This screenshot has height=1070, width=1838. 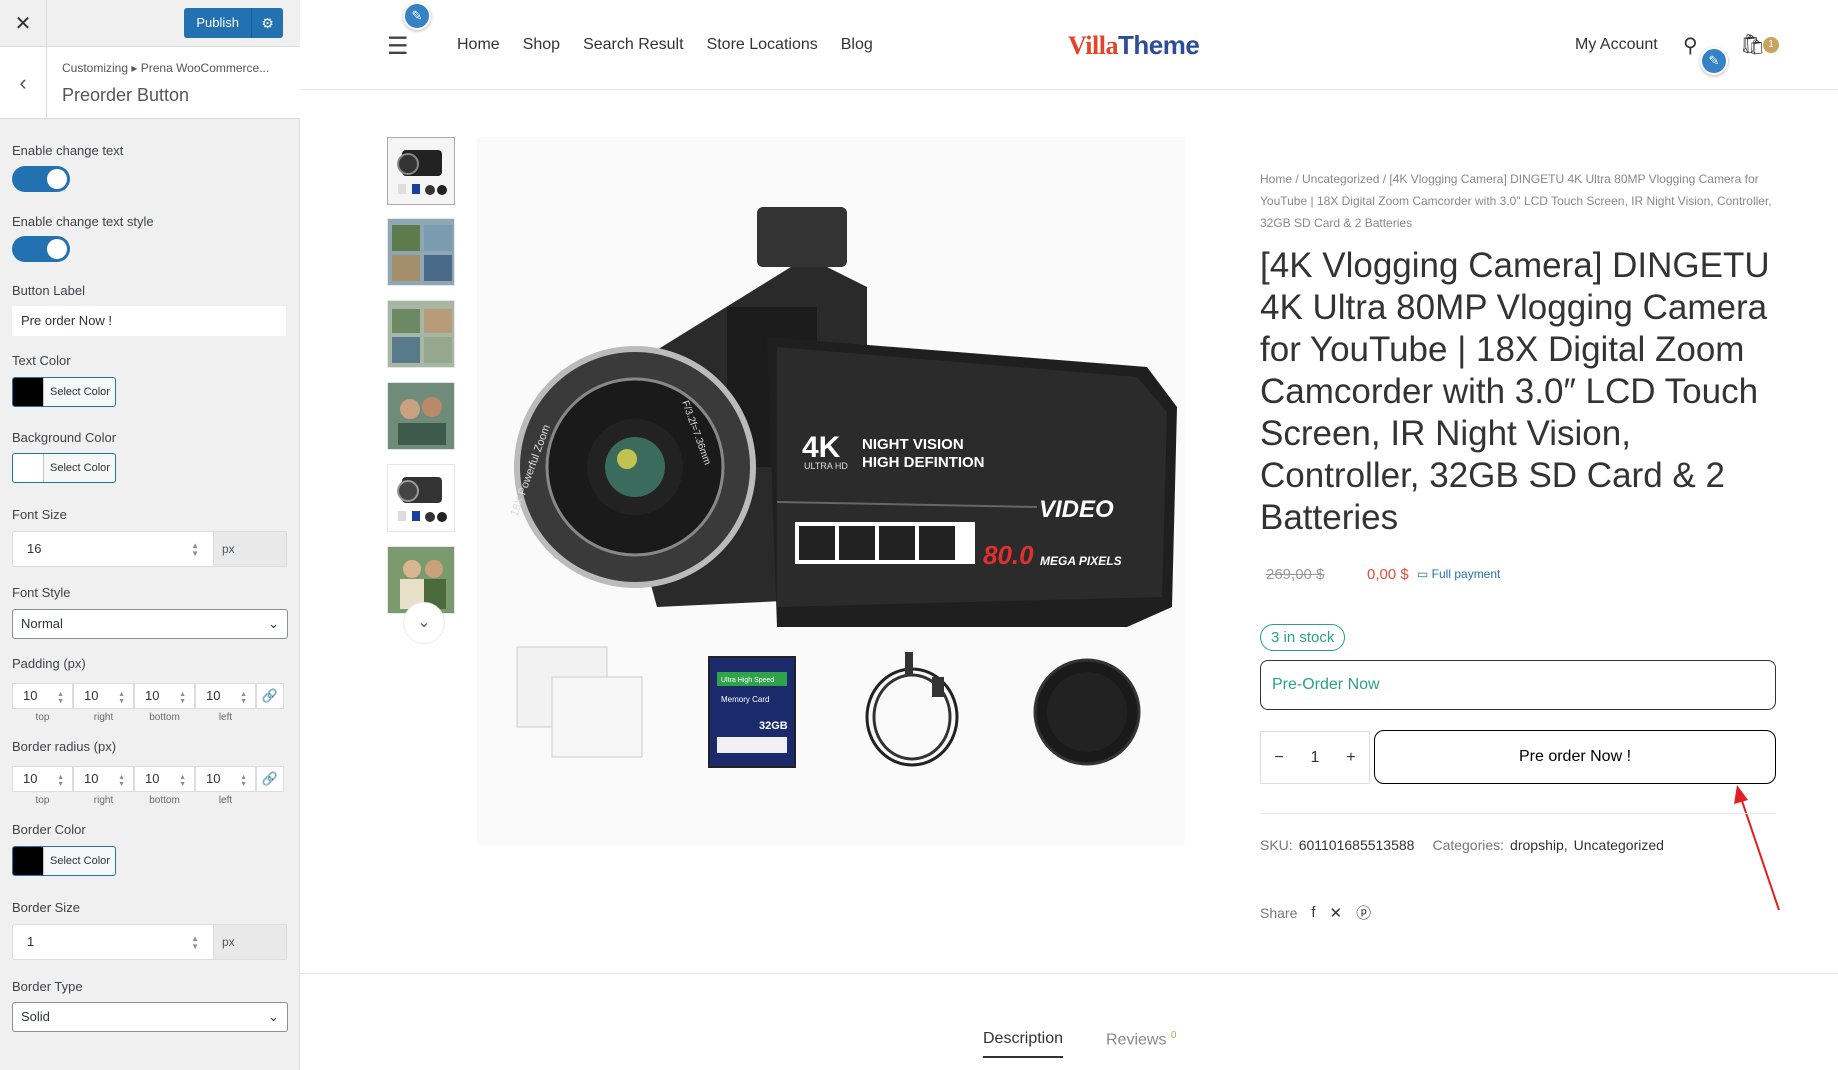 What do you see at coordinates (1141, 1039) in the screenshot?
I see `tab-reviews: Reviews 0` at bounding box center [1141, 1039].